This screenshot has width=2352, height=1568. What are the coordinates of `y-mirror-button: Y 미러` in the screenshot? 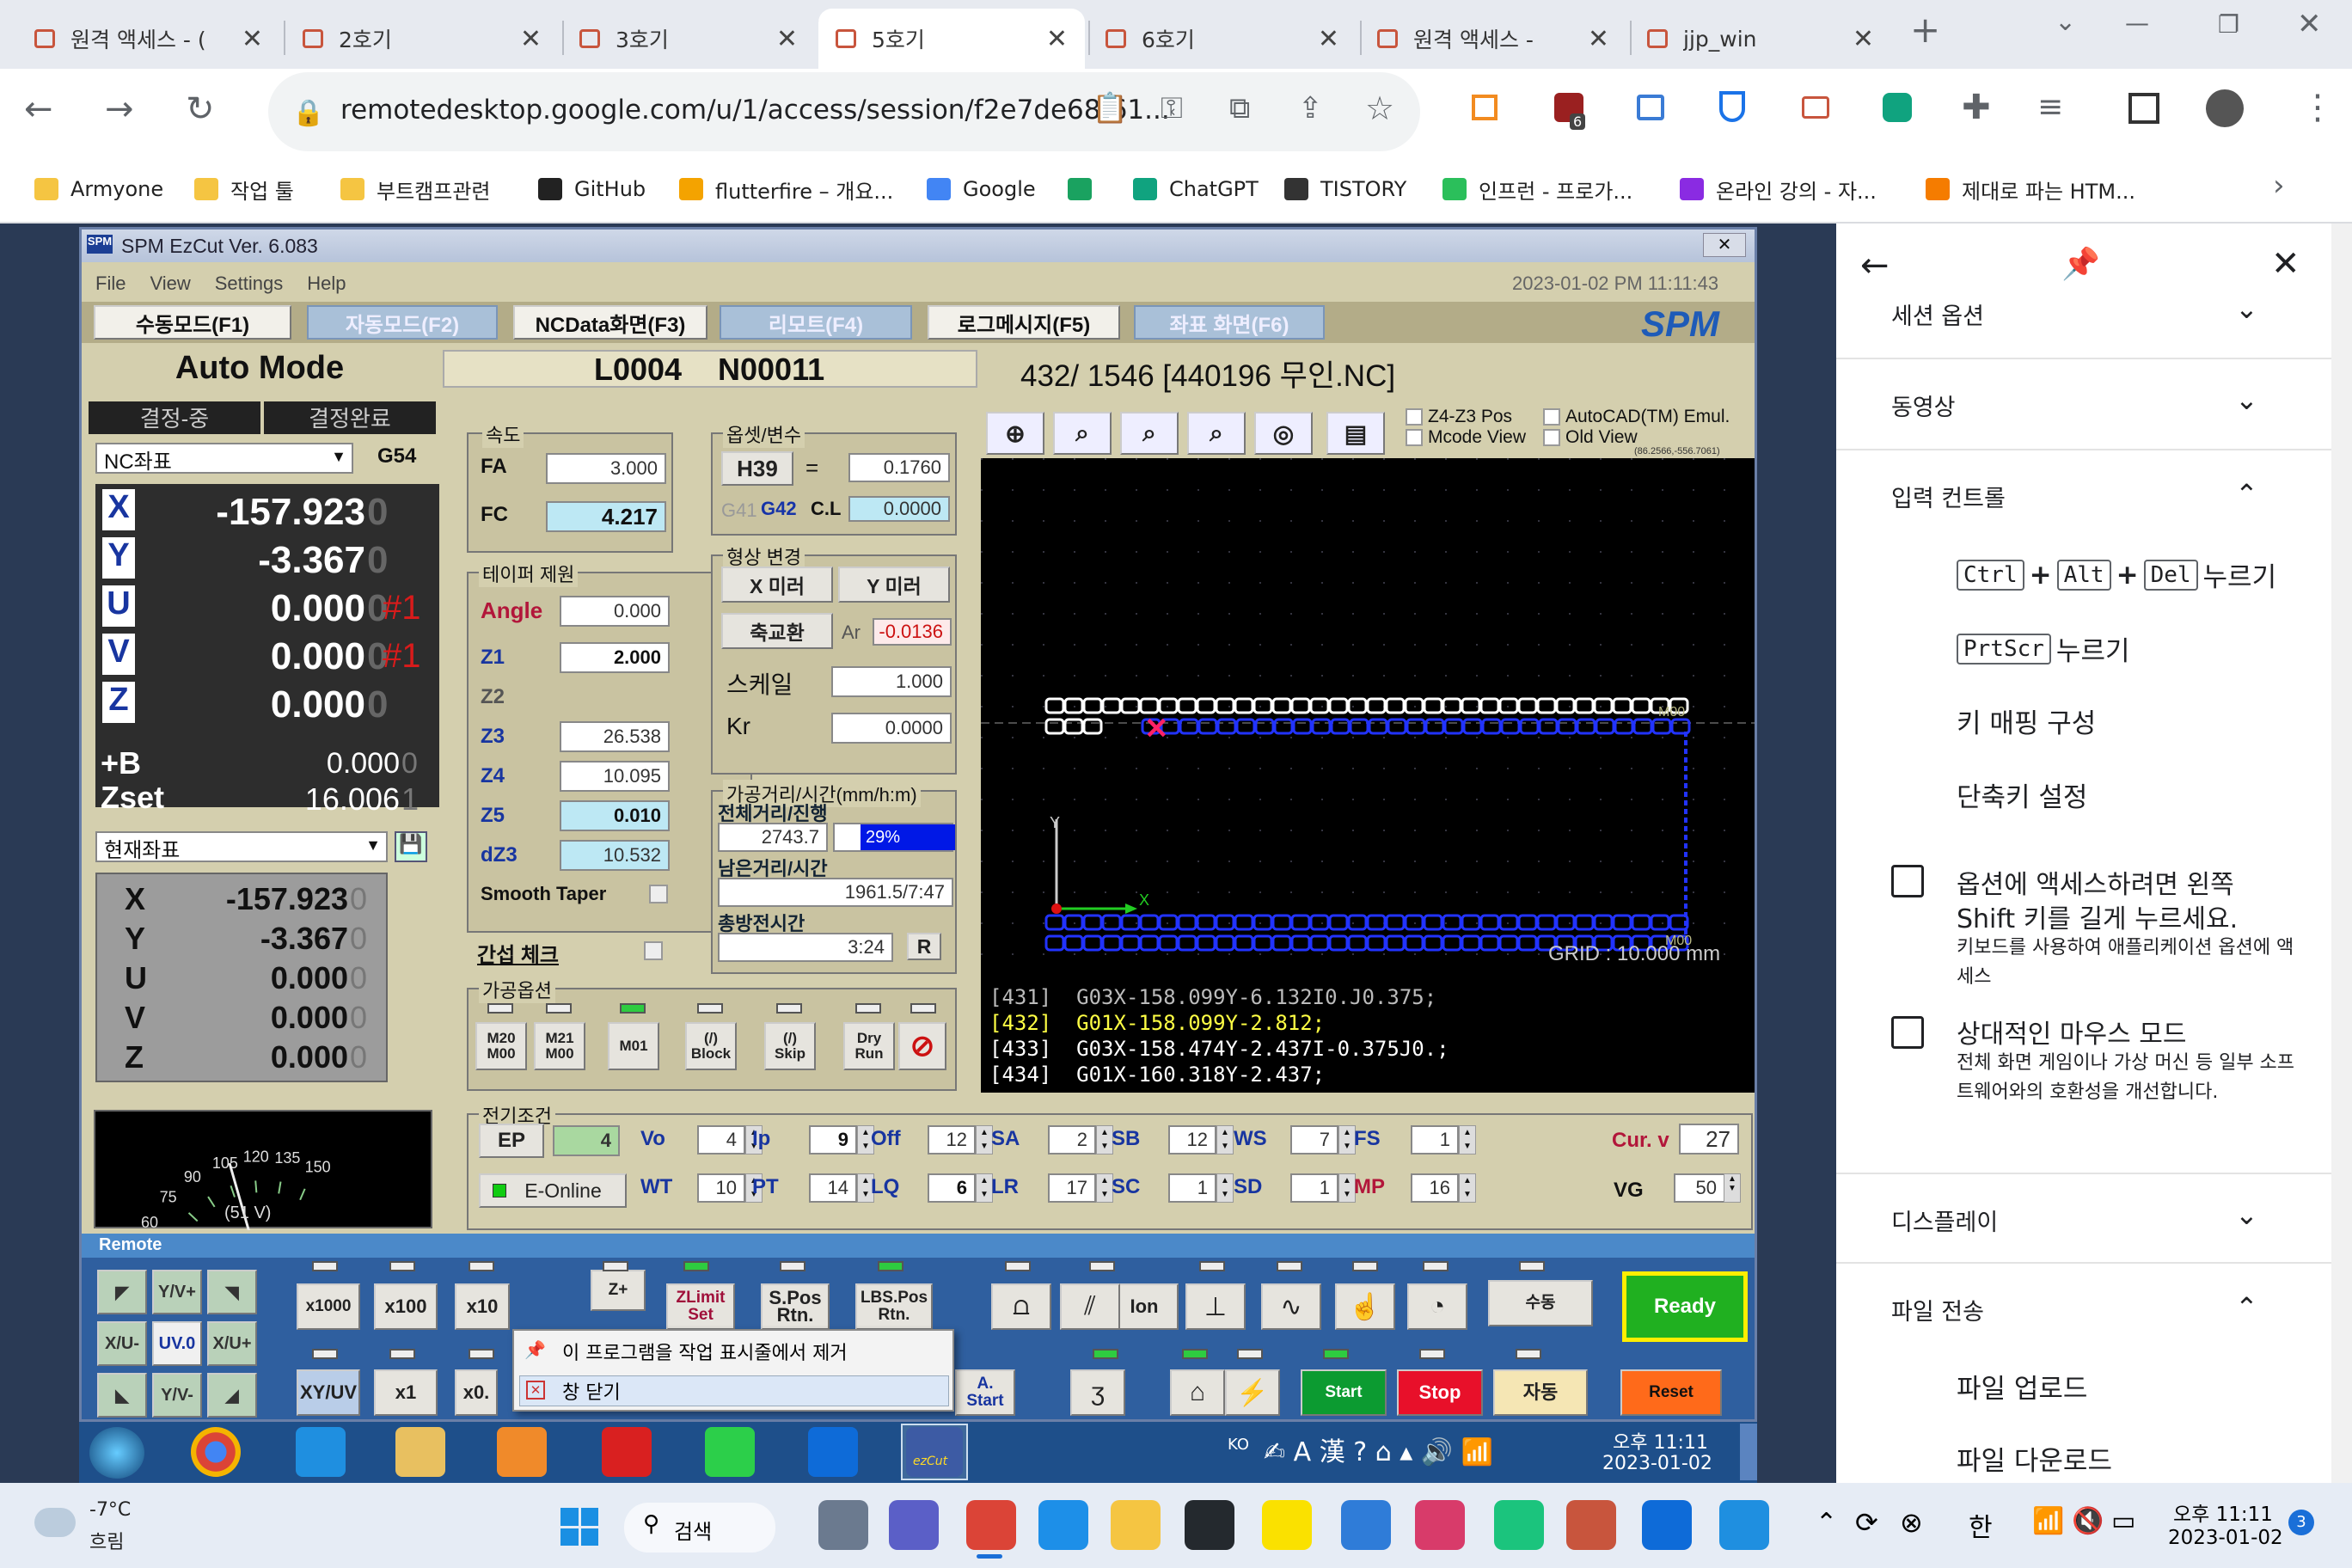 It's located at (894, 585).